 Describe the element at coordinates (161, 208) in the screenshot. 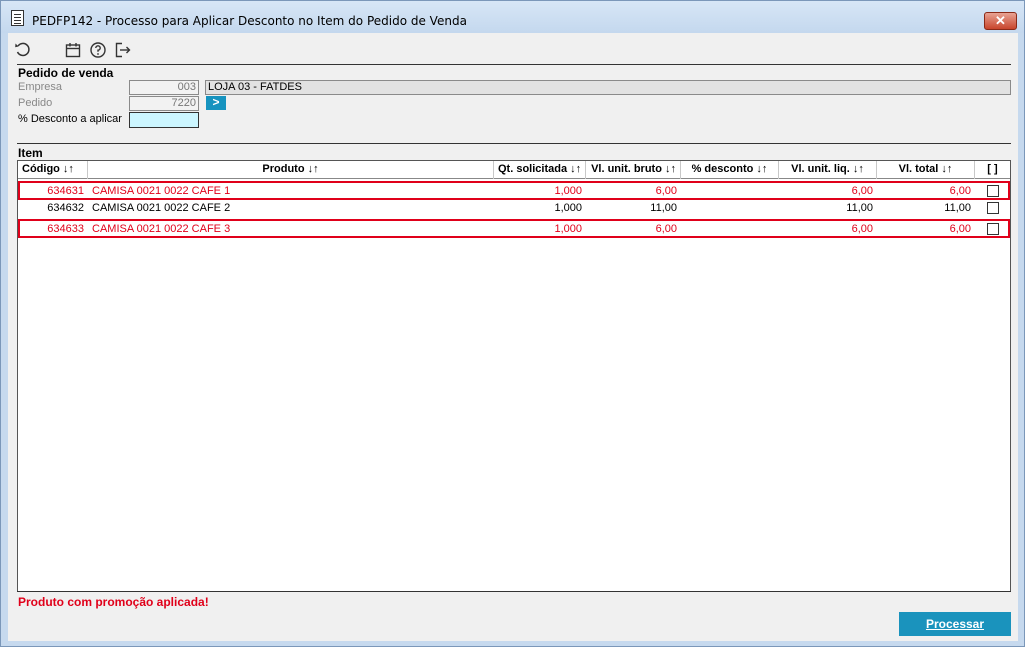

I see `cell-produto: CAMISA 0021 0022 CAFE 2` at that location.